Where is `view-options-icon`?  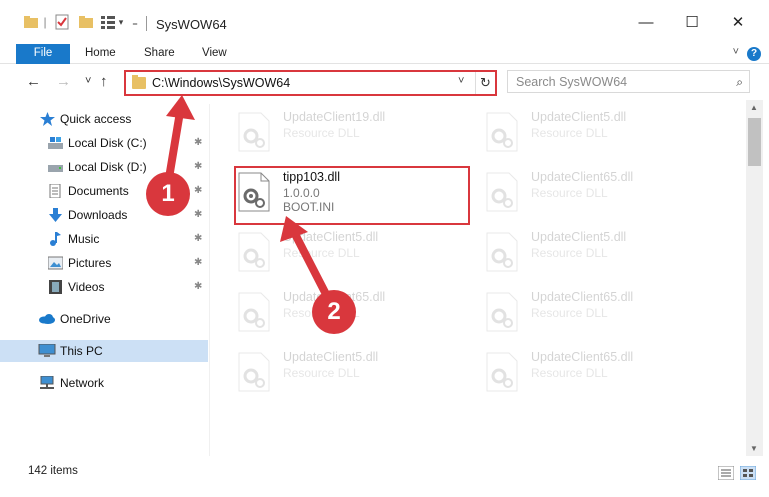
view-options-icon is located at coordinates (108, 22).